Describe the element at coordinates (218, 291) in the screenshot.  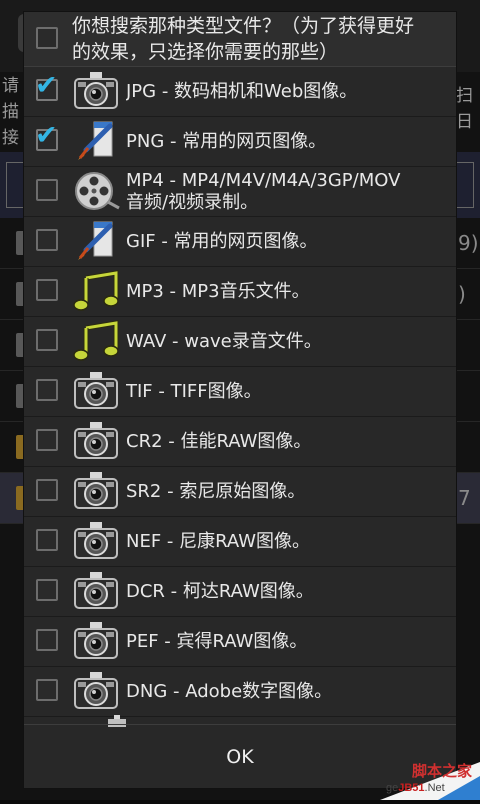
I see `file-type-label: MP3 - MP3音乐文件。` at that location.